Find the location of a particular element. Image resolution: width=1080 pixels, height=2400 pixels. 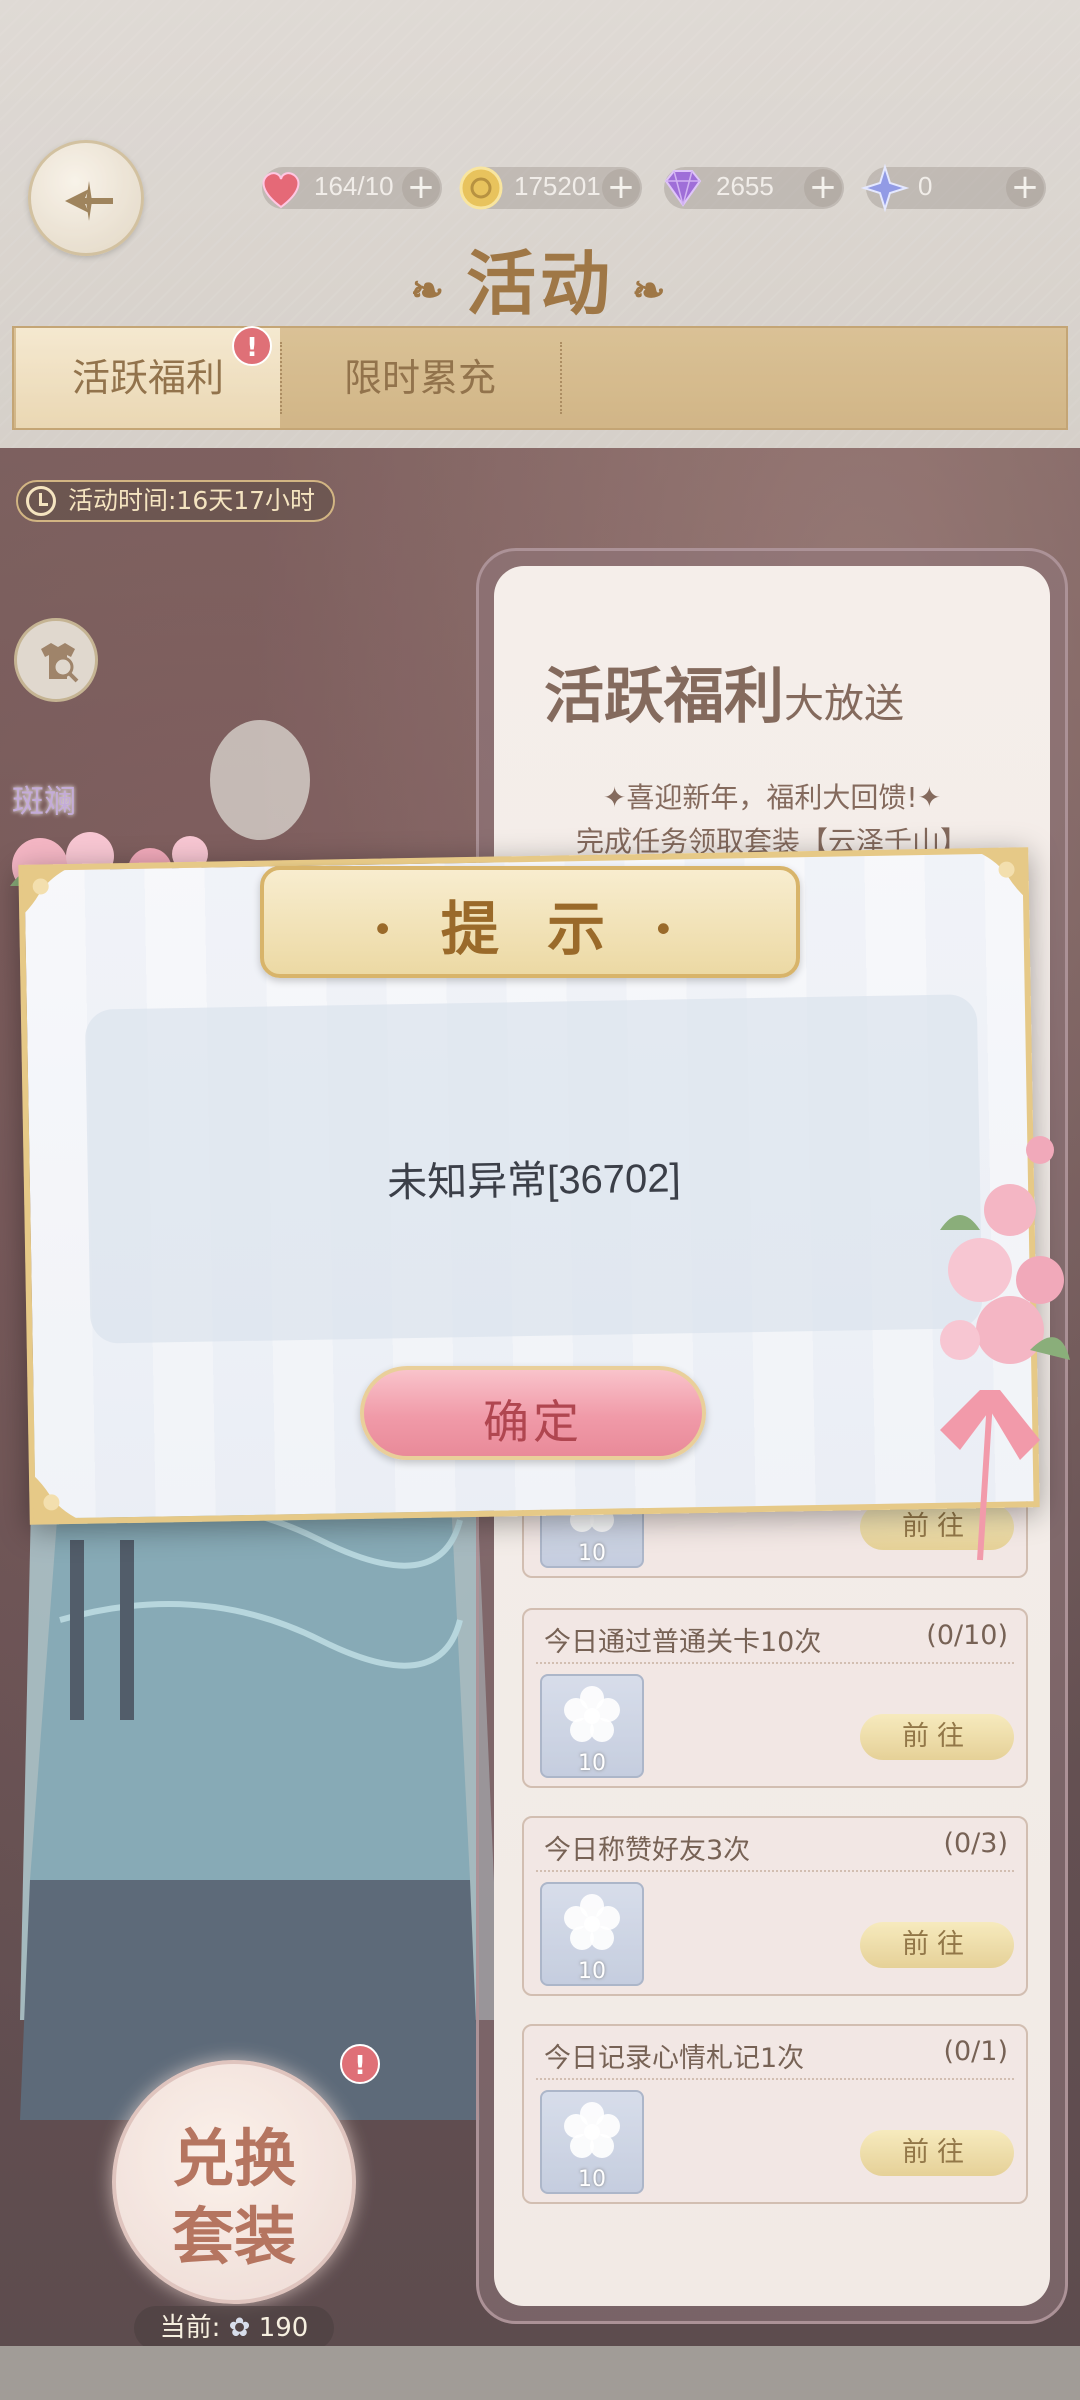

confirm-button: 确定 is located at coordinates (533, 1413).